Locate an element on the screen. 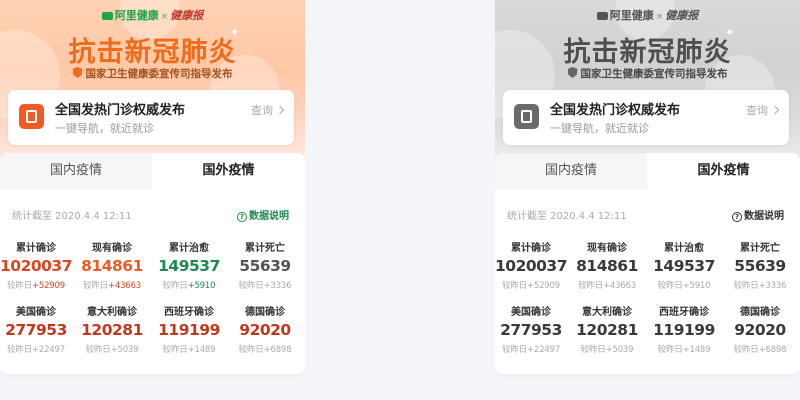 The image size is (800, 400). brand-jiankangbao: 健康报 is located at coordinates (682, 15).